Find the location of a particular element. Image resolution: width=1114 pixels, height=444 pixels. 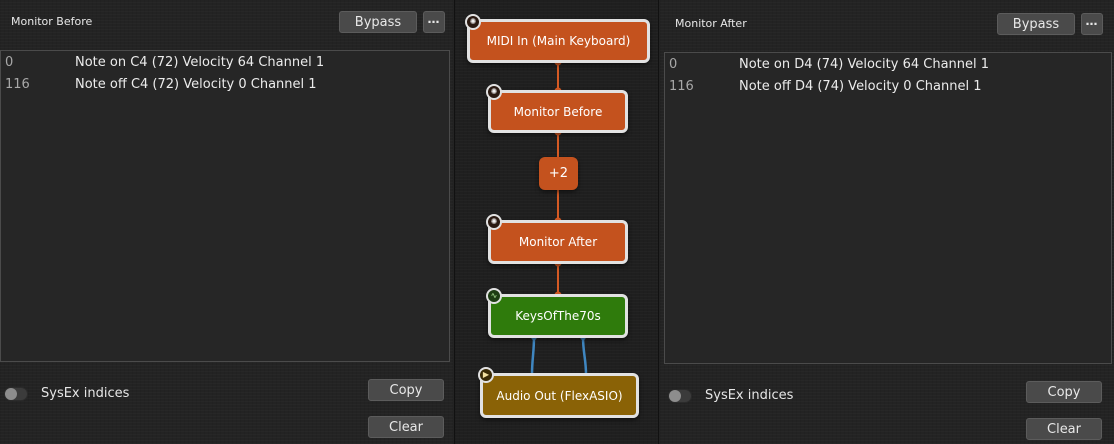

node-label: MIDI In (Main Keyboard) is located at coordinates (558, 41).